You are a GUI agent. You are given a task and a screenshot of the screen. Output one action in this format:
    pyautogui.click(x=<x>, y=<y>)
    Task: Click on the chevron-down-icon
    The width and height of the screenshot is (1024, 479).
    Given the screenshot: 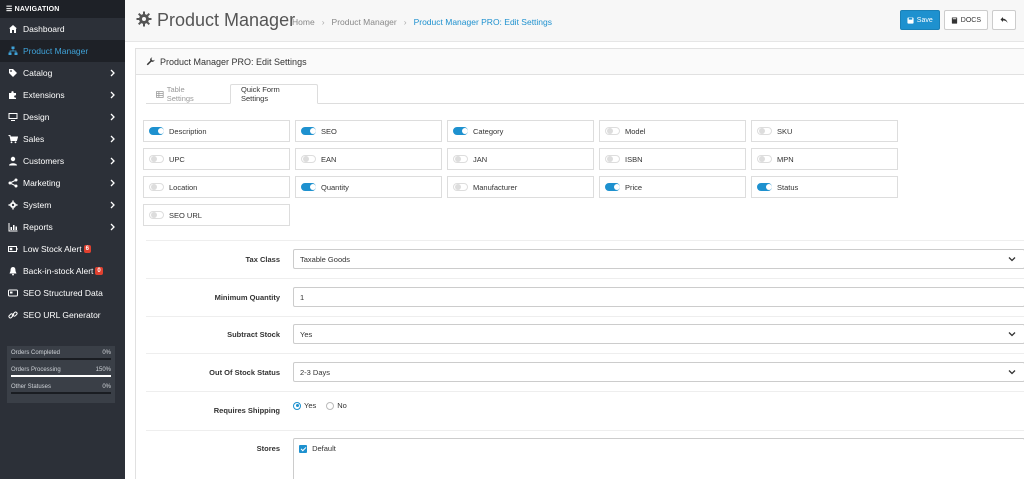 What is the action you would take?
    pyautogui.click(x=1012, y=259)
    